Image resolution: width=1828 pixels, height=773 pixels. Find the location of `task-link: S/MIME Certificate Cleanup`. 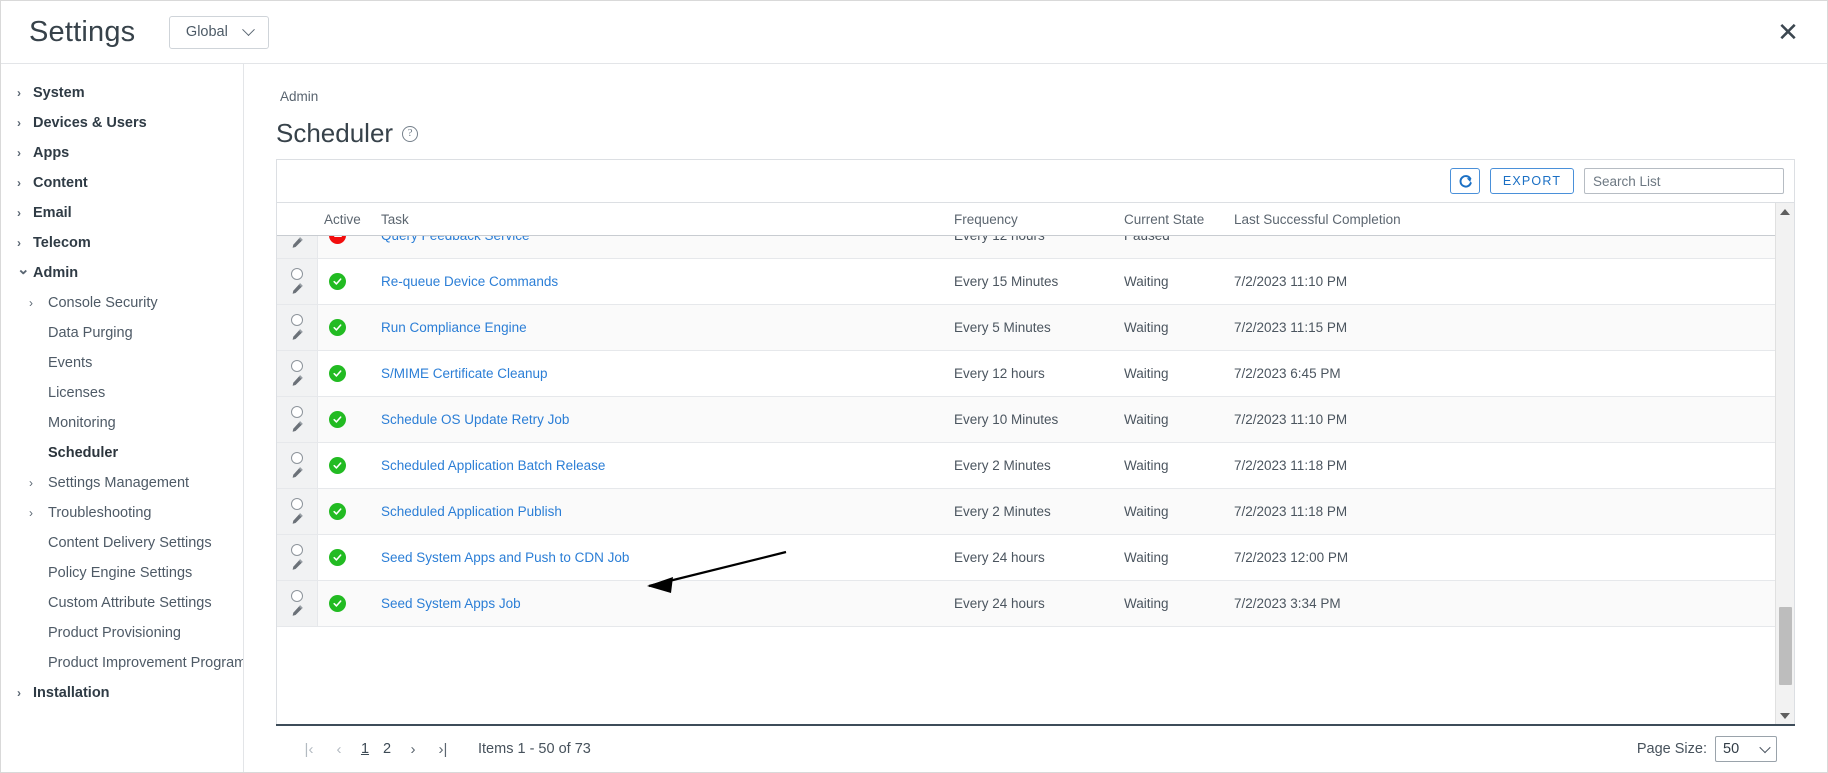

task-link: S/MIME Certificate Cleanup is located at coordinates (464, 373).